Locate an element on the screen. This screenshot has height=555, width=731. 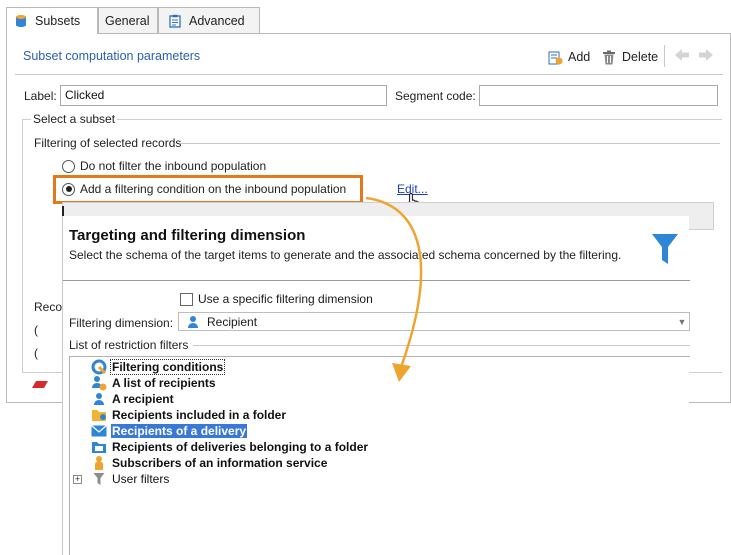
callout-arrow is located at coordinates (394, 289).